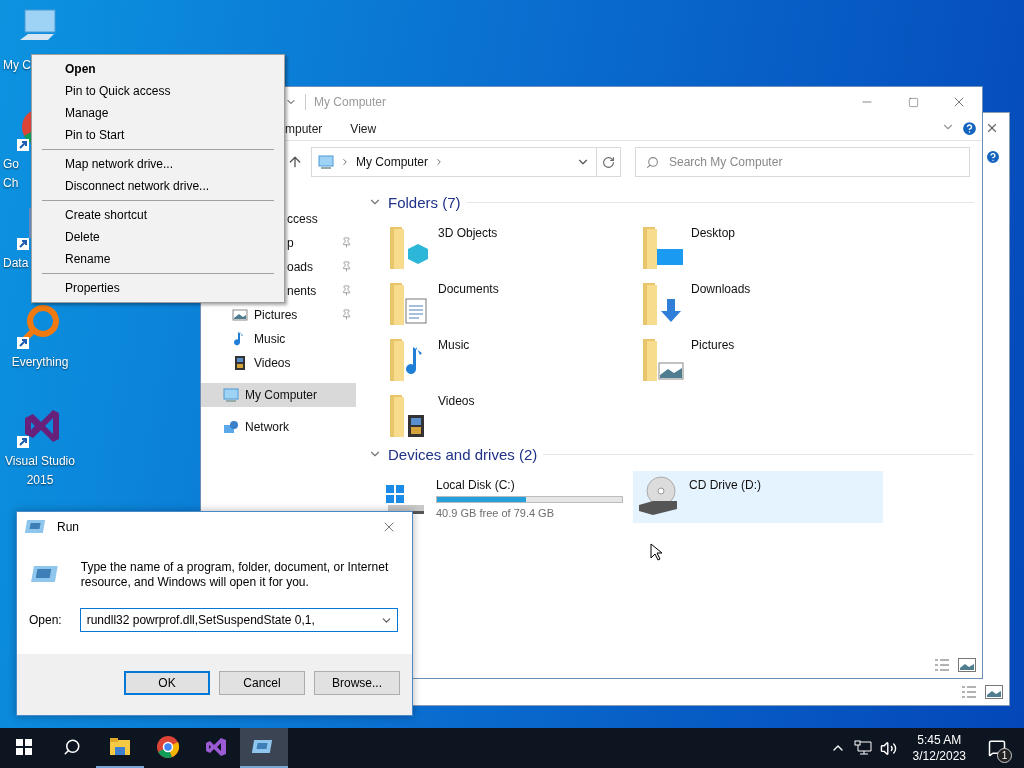  I want to click on nav-item: Videos, so click(278, 363).